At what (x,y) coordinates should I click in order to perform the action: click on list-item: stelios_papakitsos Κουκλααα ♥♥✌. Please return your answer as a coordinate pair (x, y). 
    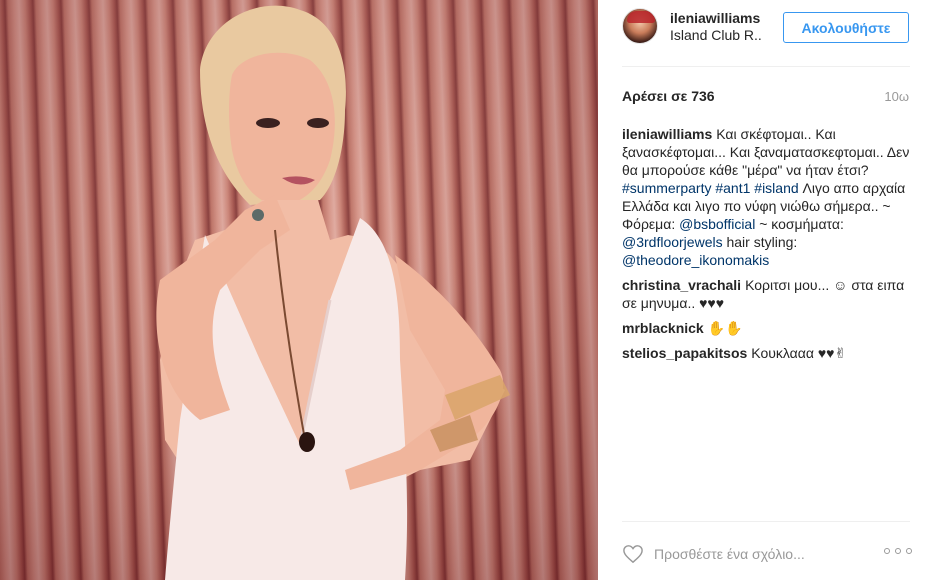
    Looking at the image, I should click on (768, 353).